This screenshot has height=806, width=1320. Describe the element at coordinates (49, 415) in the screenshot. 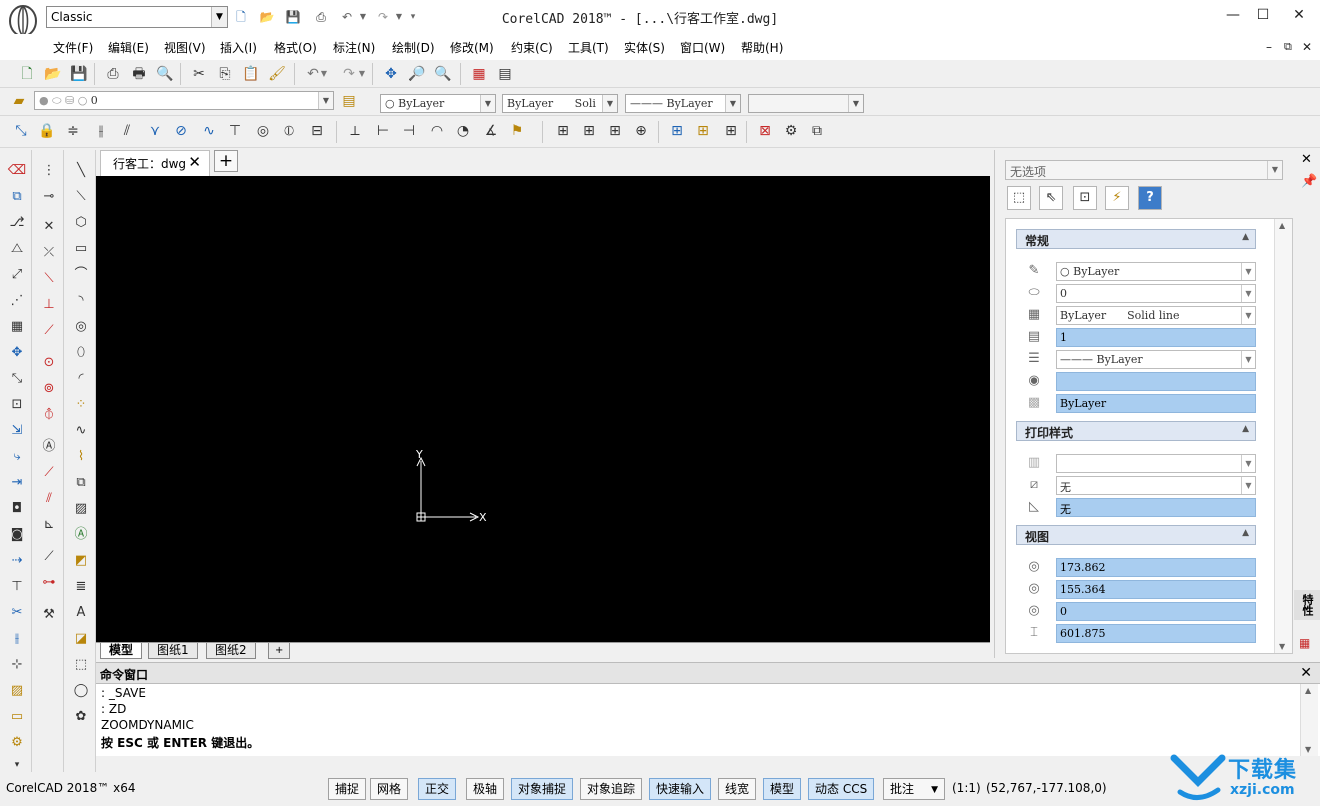

I see `tangent-icon: ⦽` at that location.